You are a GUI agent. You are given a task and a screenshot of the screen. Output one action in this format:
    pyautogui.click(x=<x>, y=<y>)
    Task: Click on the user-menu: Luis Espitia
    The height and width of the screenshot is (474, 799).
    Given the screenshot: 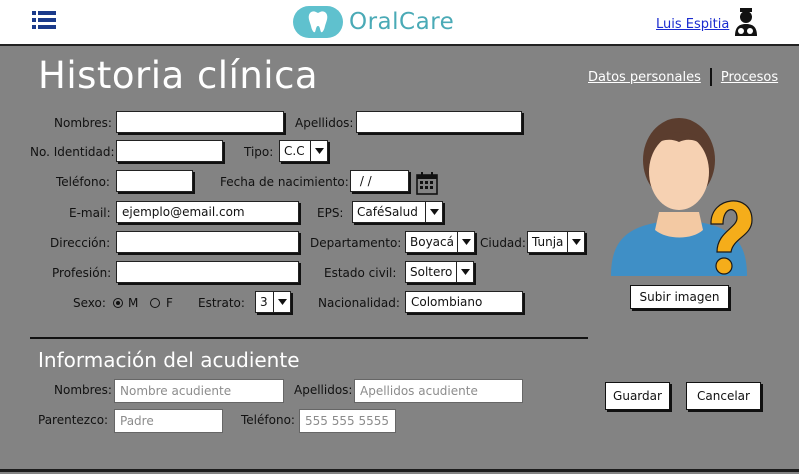 What is the action you would take?
    pyautogui.click(x=707, y=24)
    